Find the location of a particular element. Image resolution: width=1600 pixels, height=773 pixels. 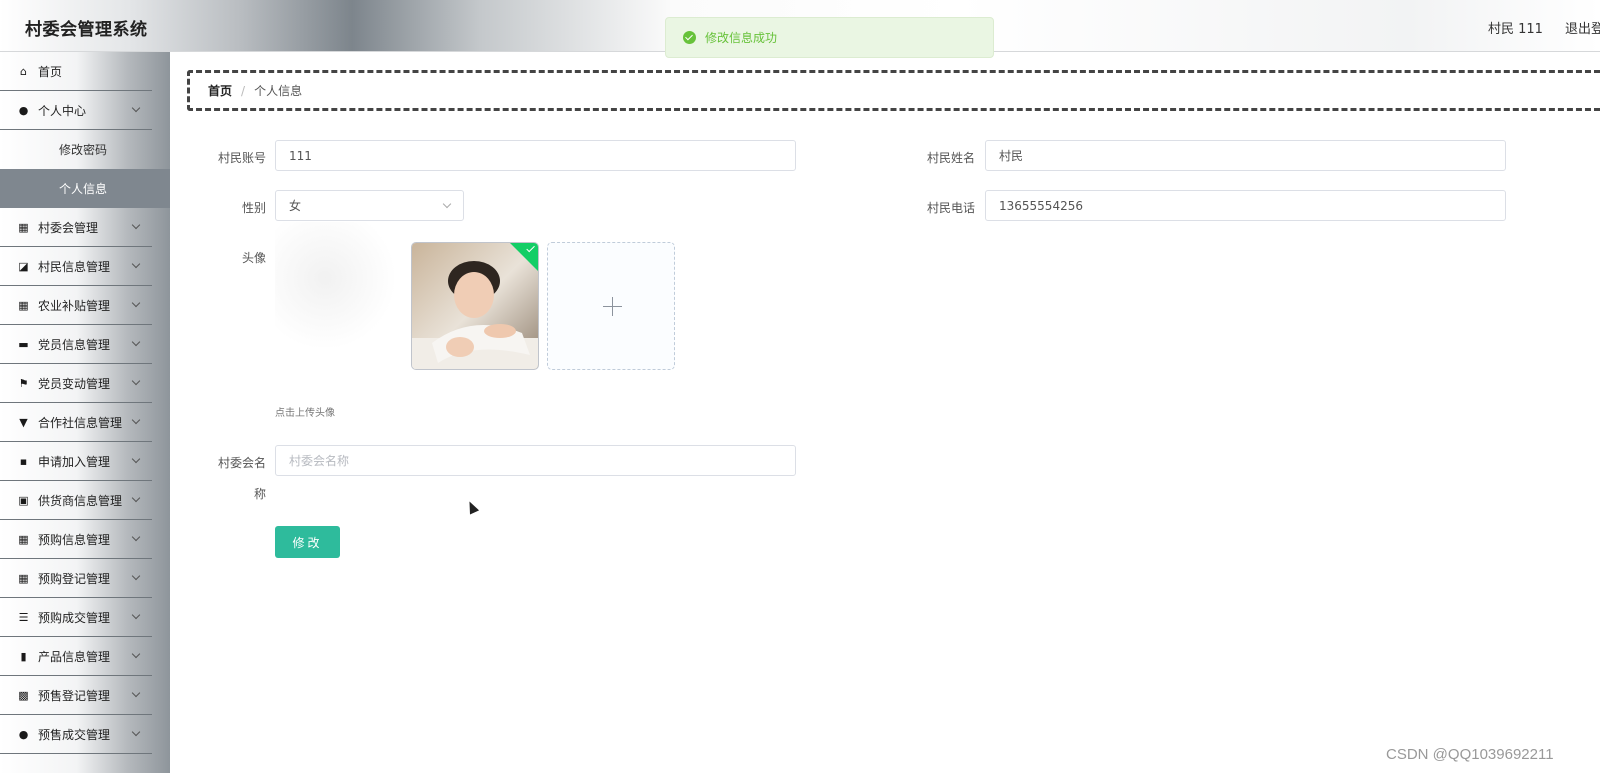

list-icon: ☰ is located at coordinates (23, 617).